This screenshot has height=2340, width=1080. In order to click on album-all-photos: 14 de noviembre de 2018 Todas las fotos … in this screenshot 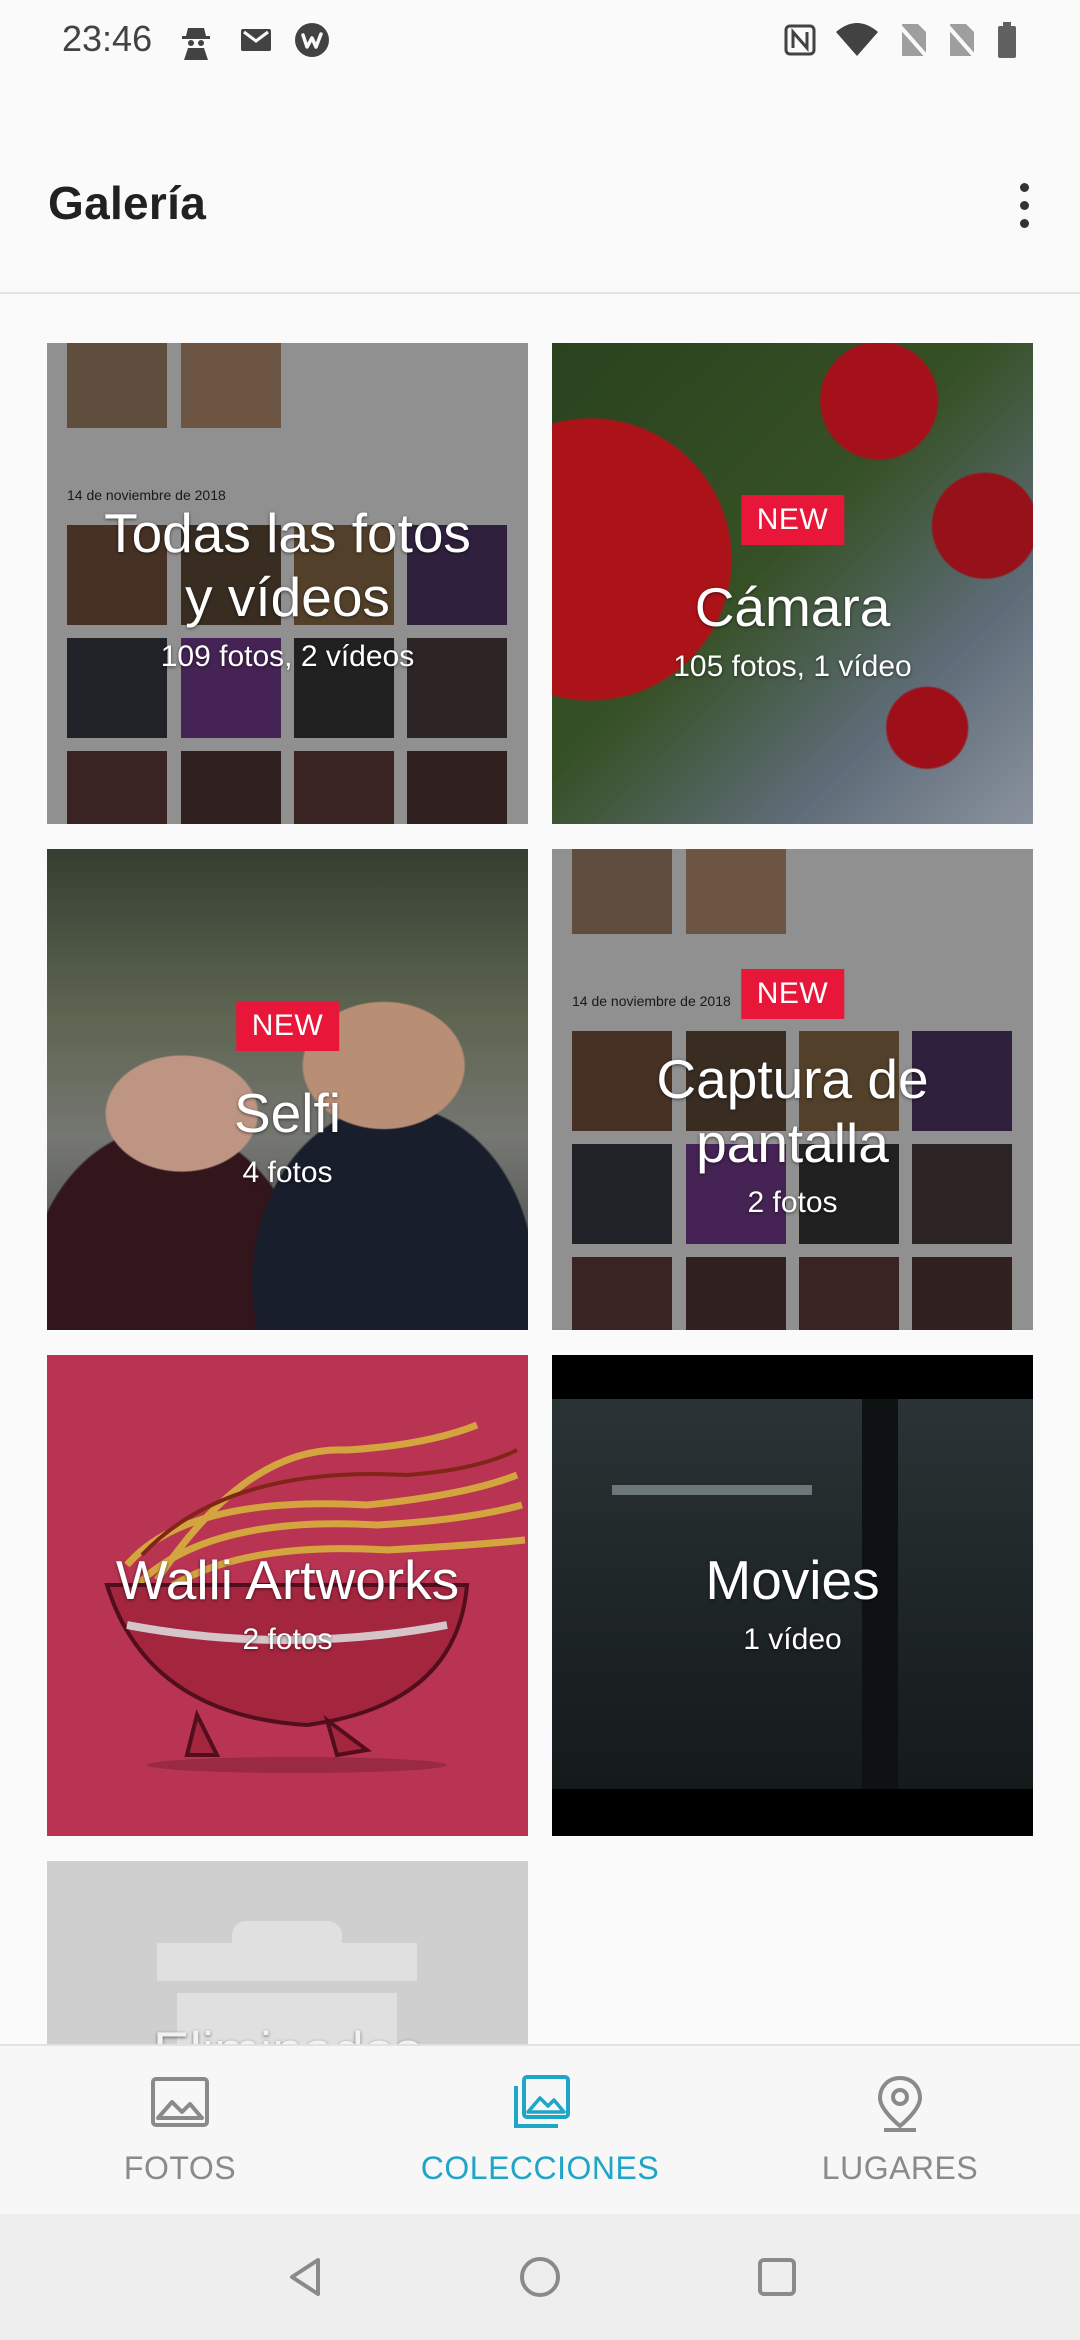, I will do `click(287, 583)`.